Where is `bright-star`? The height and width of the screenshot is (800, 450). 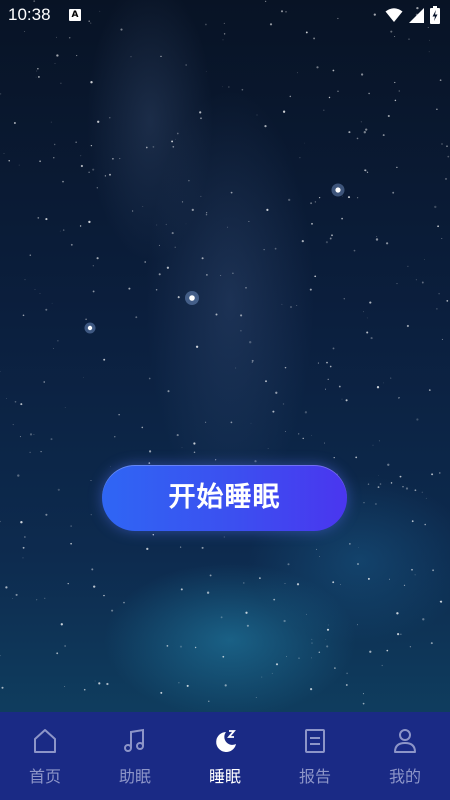 bright-star is located at coordinates (192, 298).